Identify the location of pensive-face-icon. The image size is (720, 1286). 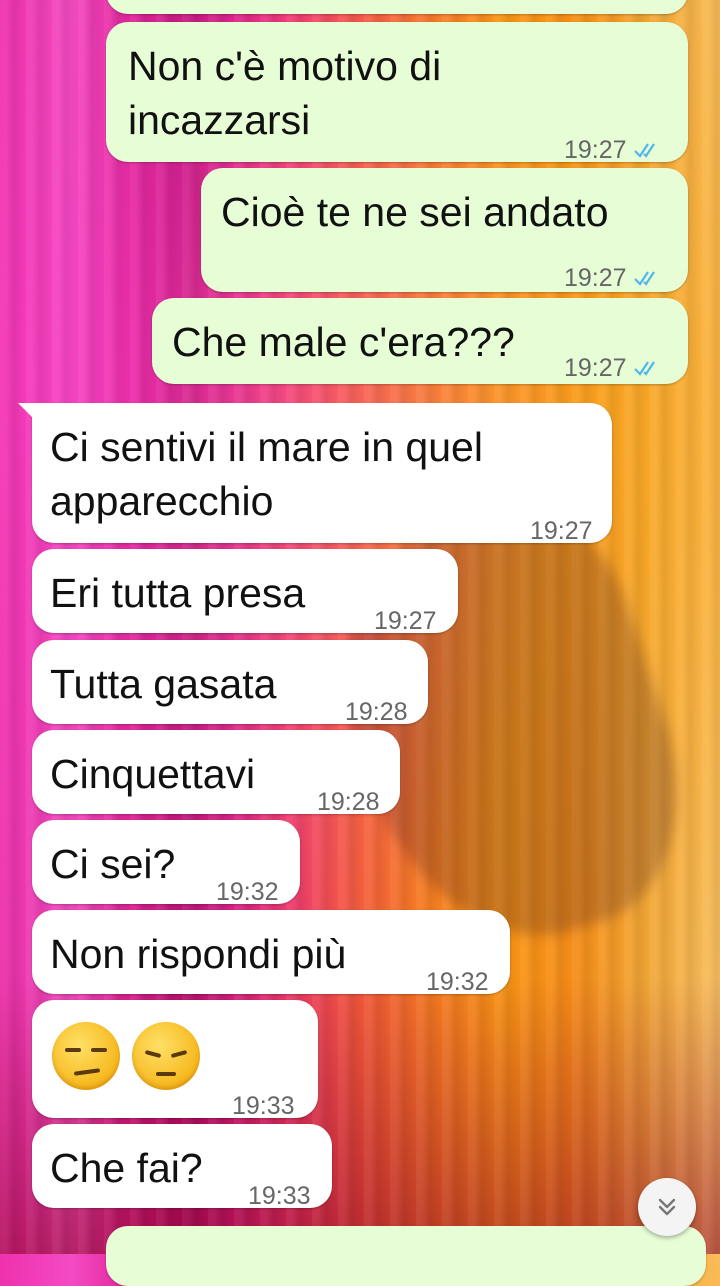
(166, 1056).